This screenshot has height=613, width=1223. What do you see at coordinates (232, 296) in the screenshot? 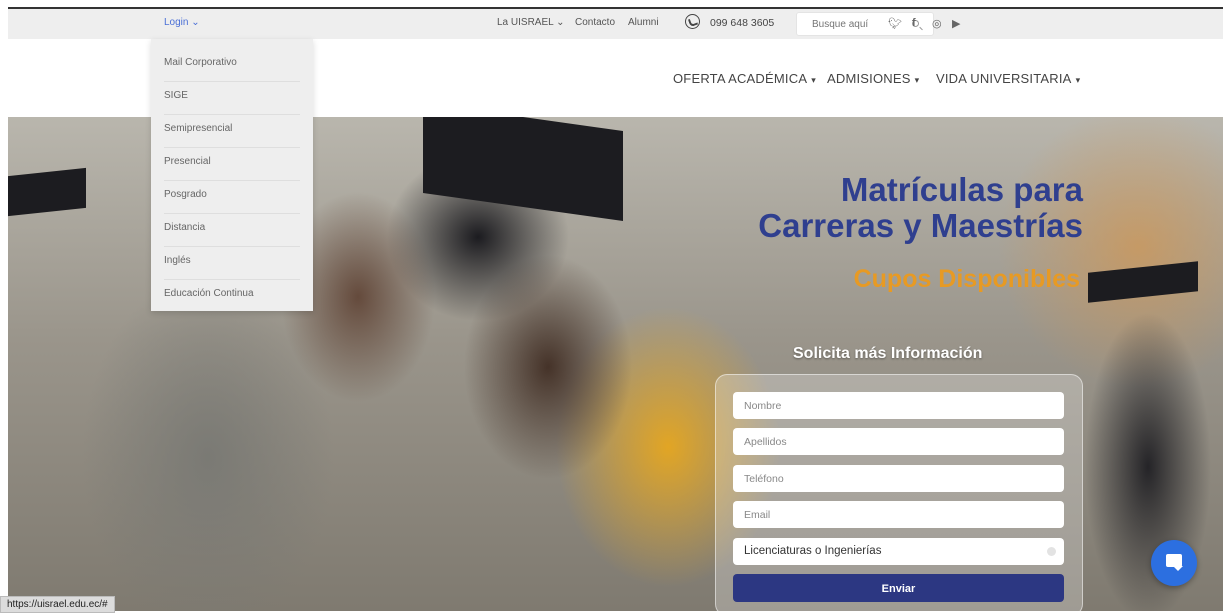
I see `menu-item-educacion-continua: Educación Continua` at bounding box center [232, 296].